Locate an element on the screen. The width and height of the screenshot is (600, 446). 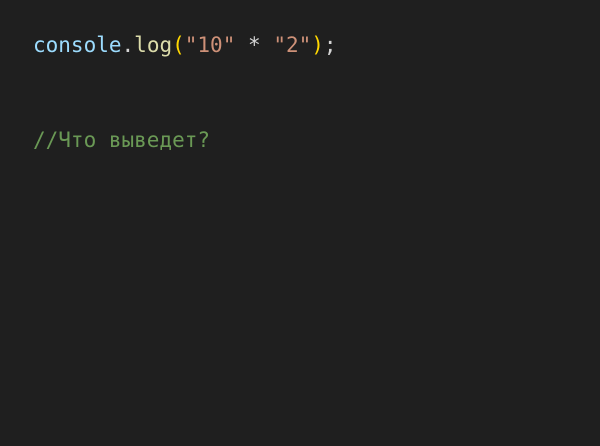
close-paren-token: ) is located at coordinates (317, 45).